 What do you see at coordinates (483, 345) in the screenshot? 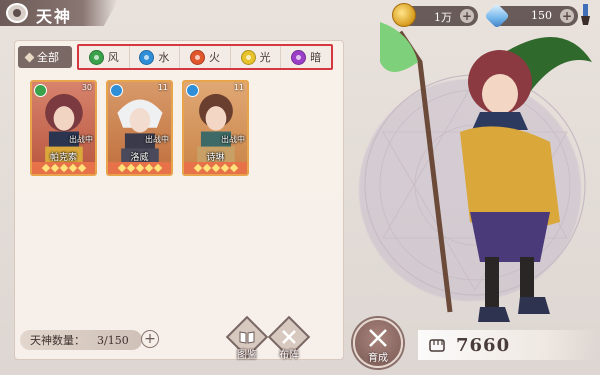
I see `combat-power-value: 7660` at bounding box center [483, 345].